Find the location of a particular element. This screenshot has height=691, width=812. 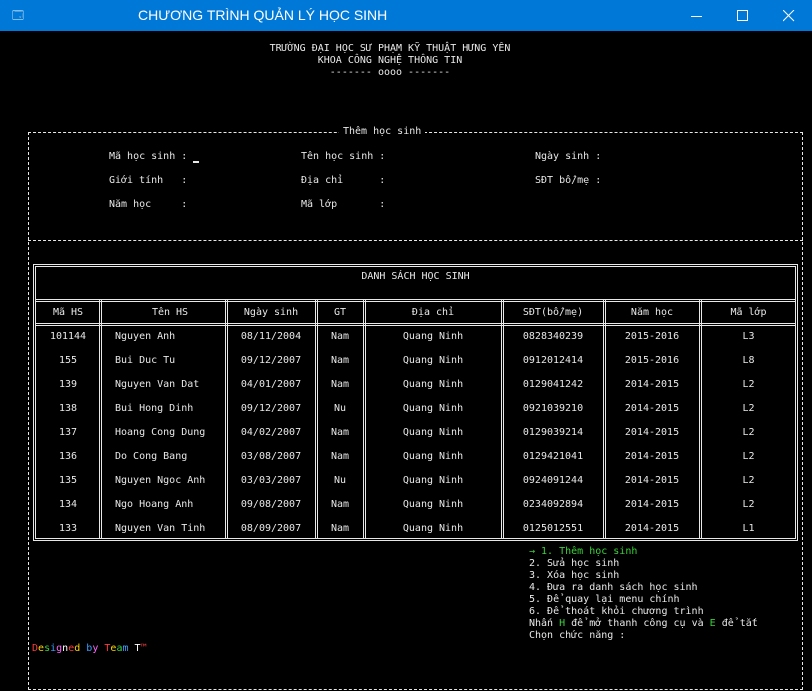

text-cursor is located at coordinates (196, 162).